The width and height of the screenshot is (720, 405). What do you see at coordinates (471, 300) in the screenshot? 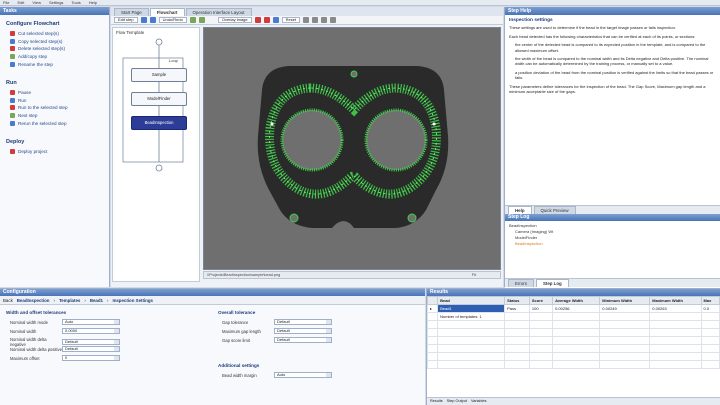
I see `results-column-header: Bead` at bounding box center [471, 300].